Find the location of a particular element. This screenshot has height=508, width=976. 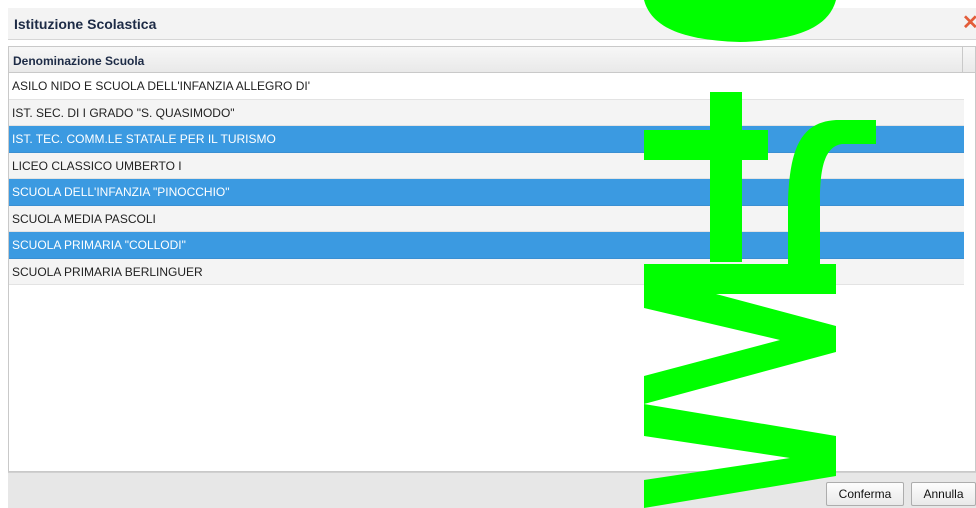

dialog-footer: Conferma Annulla is located at coordinates (492, 490).